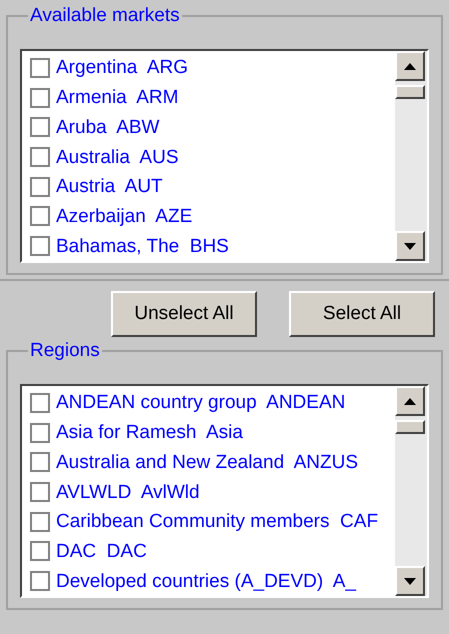  I want to click on list-item: Bahamas, The BHS, so click(142, 246).